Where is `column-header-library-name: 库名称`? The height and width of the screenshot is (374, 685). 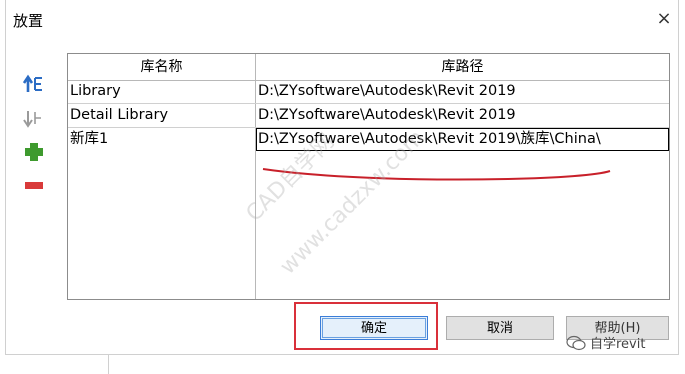
column-header-library-name: 库名称 is located at coordinates (161, 67).